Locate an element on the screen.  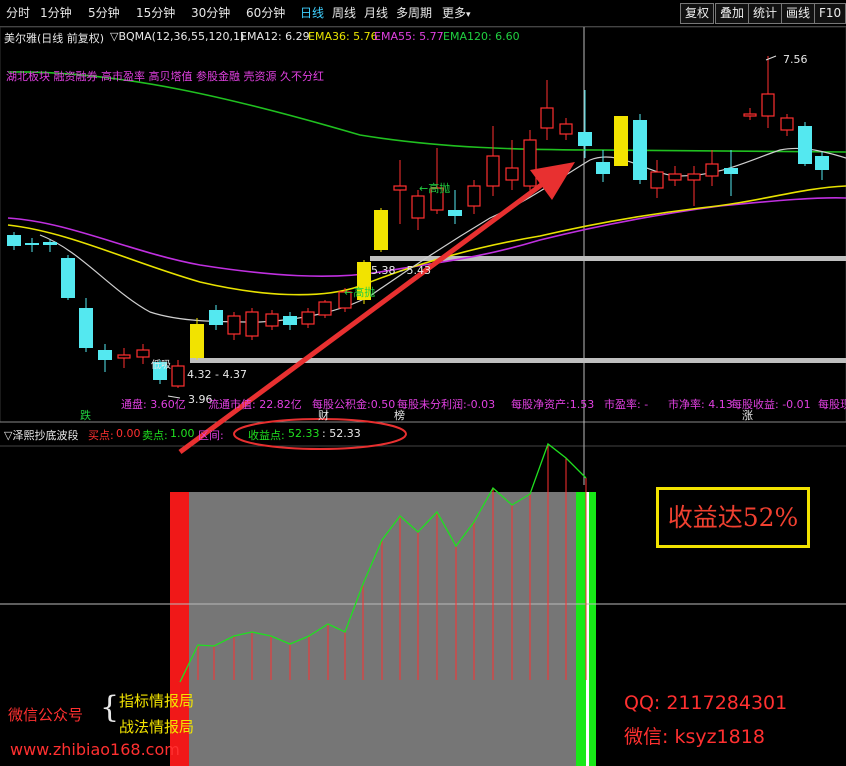
buy-point-value: 0.00 is located at coordinates (128, 433).